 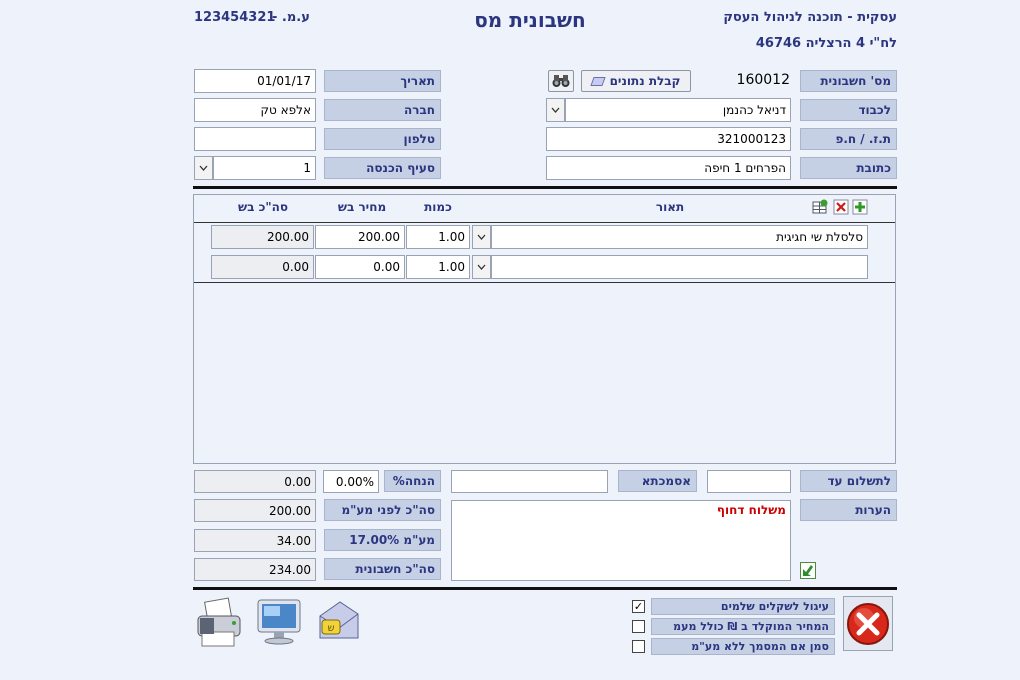 What do you see at coordinates (264, 168) in the screenshot?
I see `income-section-field: 1` at bounding box center [264, 168].